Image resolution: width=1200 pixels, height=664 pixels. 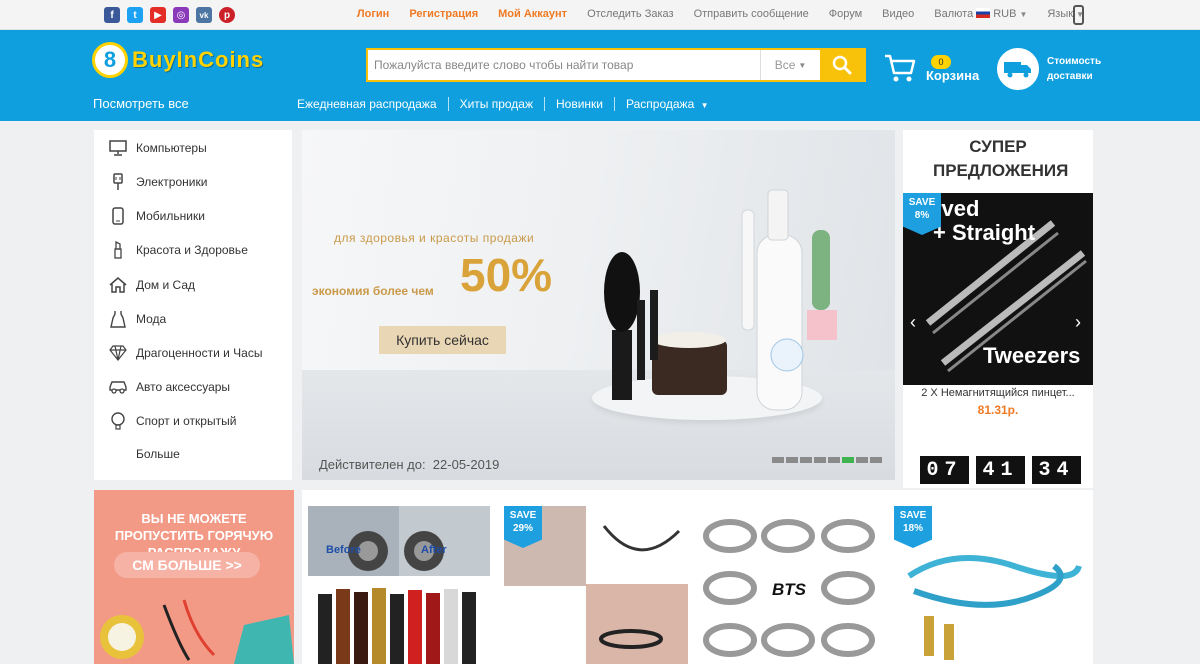 What do you see at coordinates (397, 626) in the screenshot?
I see `paint-pens-image` at bounding box center [397, 626].